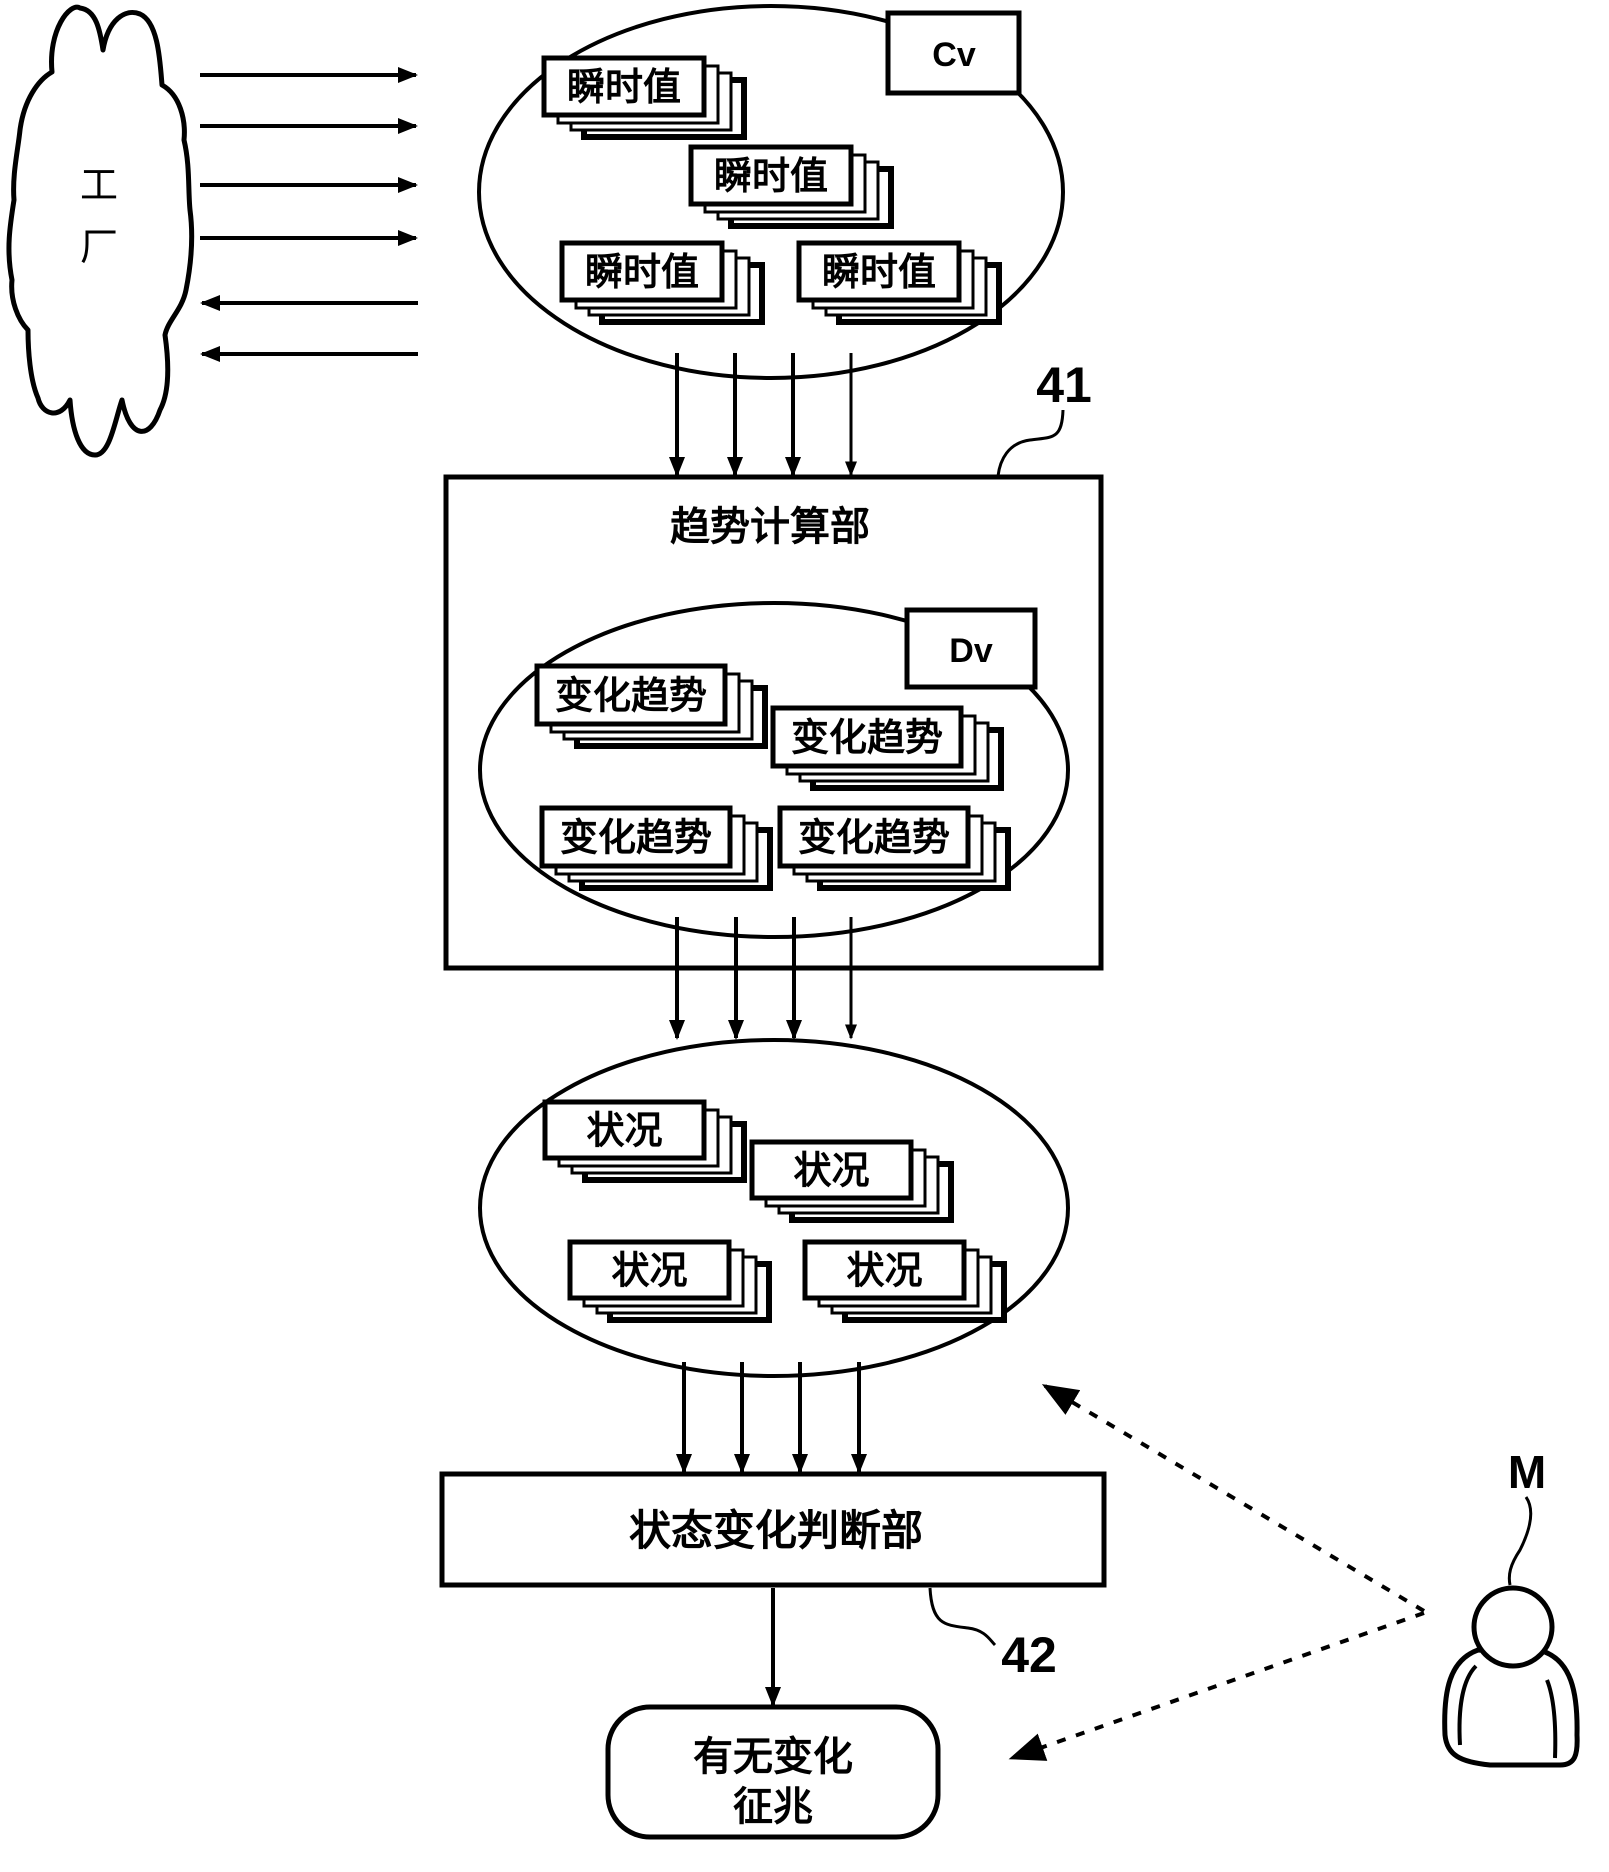 The width and height of the screenshot is (1609, 1872). Describe the element at coordinates (773, 1807) in the screenshot. I see `result-line-2: 征兆` at that location.